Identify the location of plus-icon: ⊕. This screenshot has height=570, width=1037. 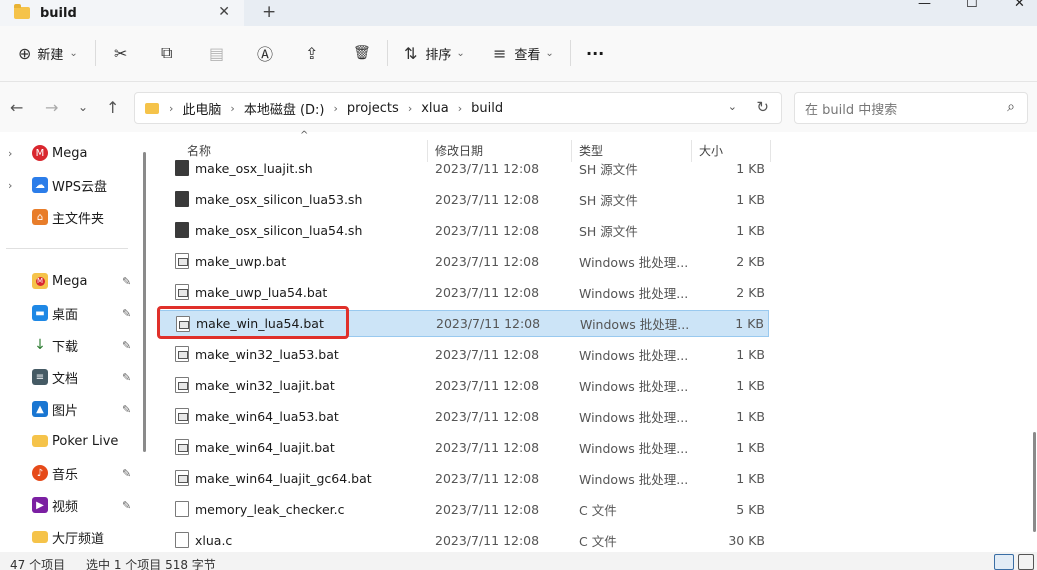
(25, 53).